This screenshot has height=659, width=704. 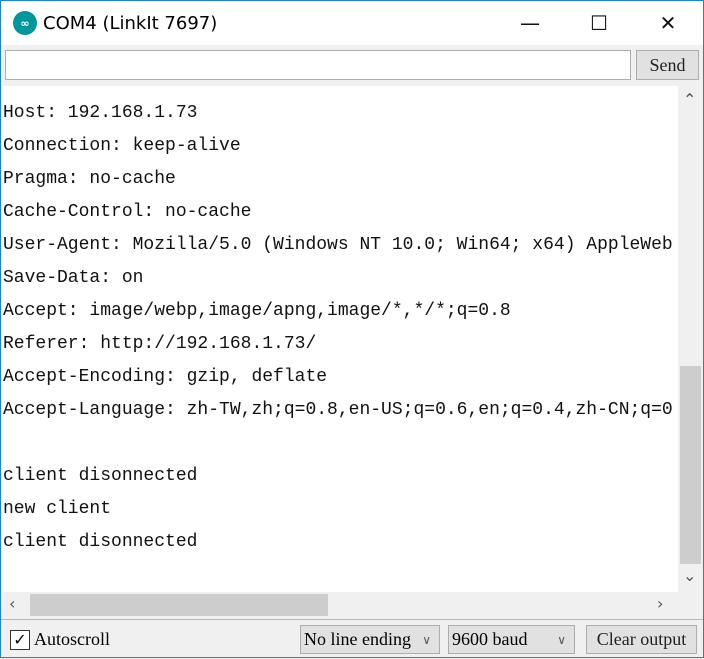 I want to click on output-line: Cache-Control: no-cache, so click(x=127, y=212).